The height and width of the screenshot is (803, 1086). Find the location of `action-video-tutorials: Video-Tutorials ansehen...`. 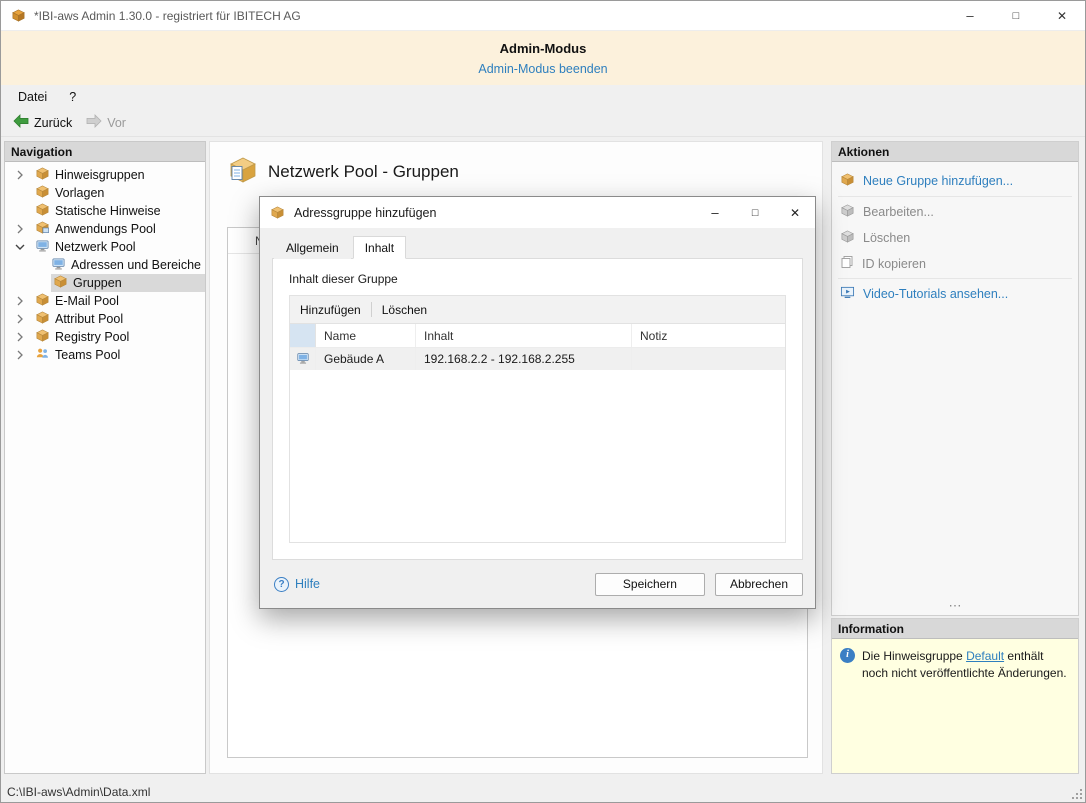

action-video-tutorials: Video-Tutorials ansehen... is located at coordinates (955, 294).